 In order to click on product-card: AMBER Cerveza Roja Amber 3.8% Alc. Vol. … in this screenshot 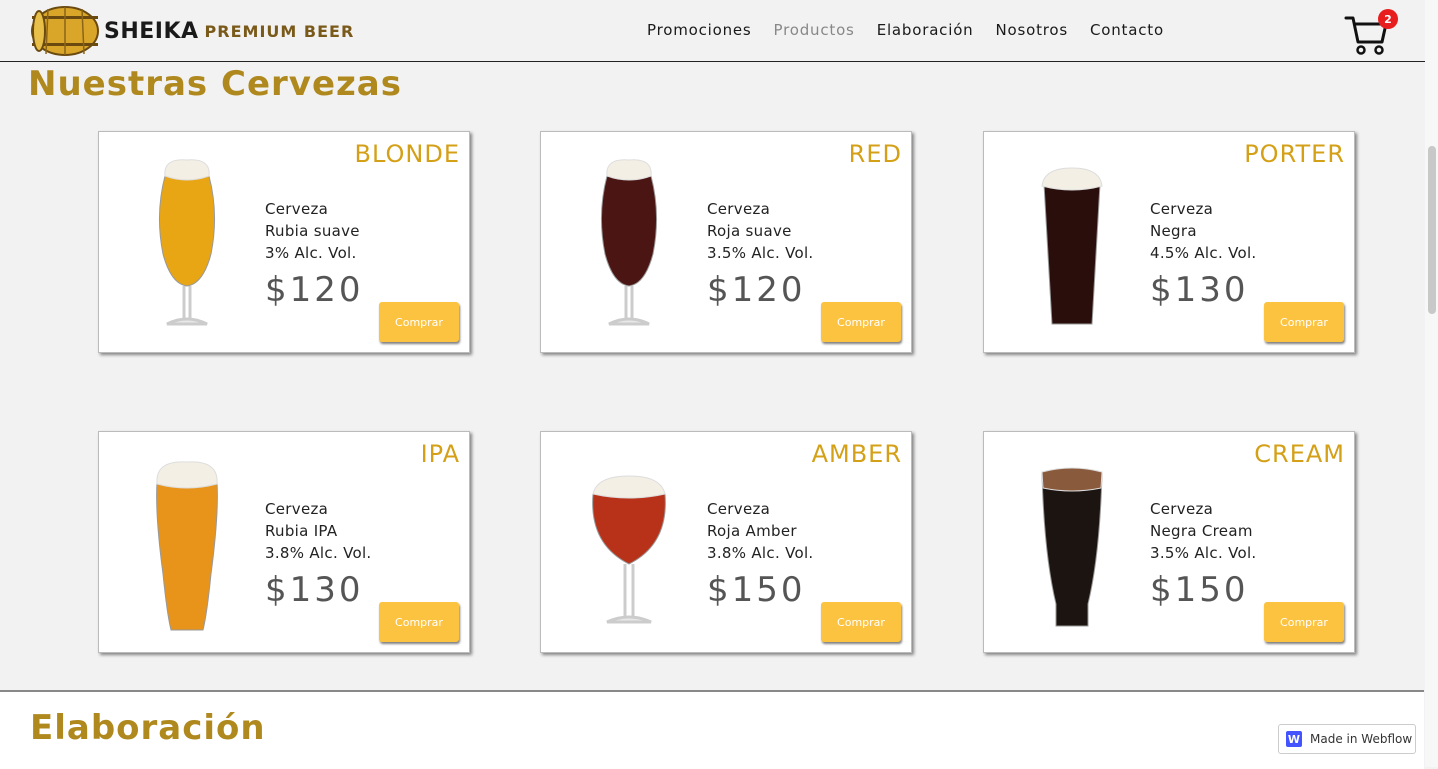, I will do `click(726, 542)`.